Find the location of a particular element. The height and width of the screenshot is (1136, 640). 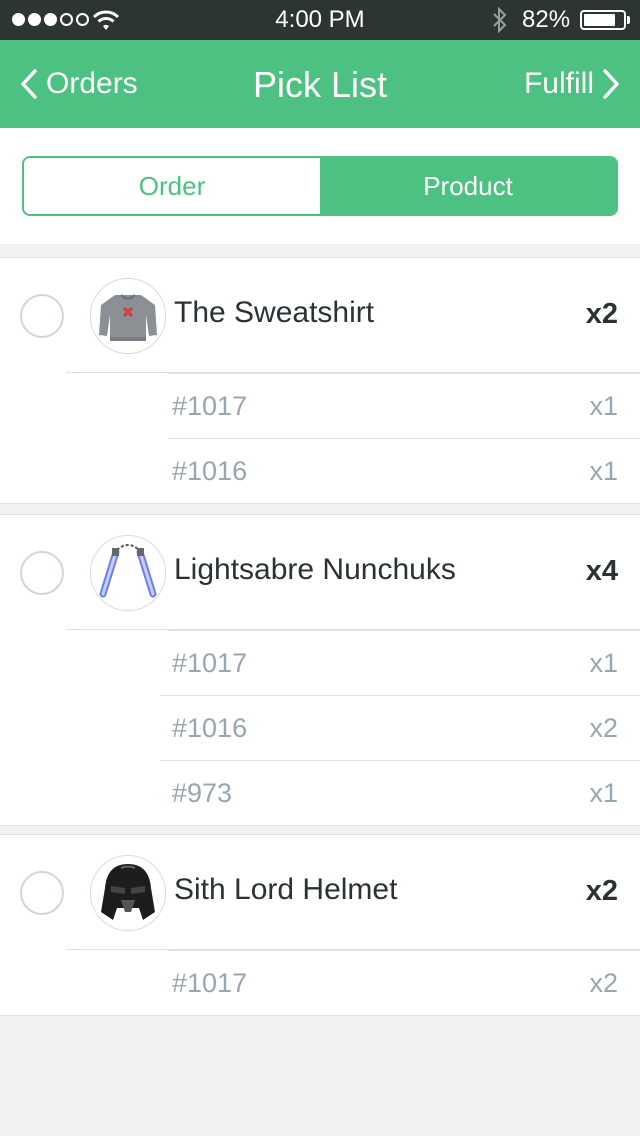

product-row: Lightsabre Nunchuks x4 is located at coordinates (320, 572).